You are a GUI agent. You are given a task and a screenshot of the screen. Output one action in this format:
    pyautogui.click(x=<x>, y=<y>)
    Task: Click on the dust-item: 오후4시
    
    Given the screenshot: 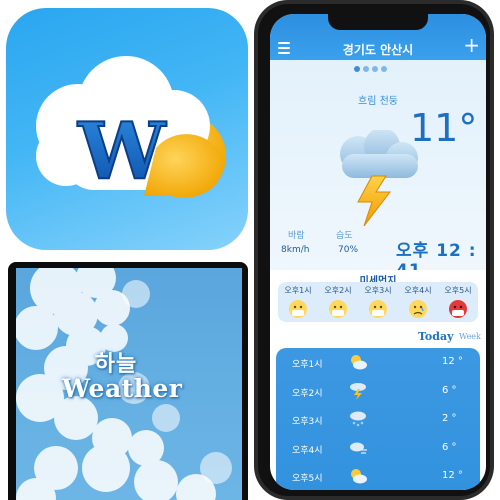 What is the action you would take?
    pyautogui.click(x=418, y=302)
    